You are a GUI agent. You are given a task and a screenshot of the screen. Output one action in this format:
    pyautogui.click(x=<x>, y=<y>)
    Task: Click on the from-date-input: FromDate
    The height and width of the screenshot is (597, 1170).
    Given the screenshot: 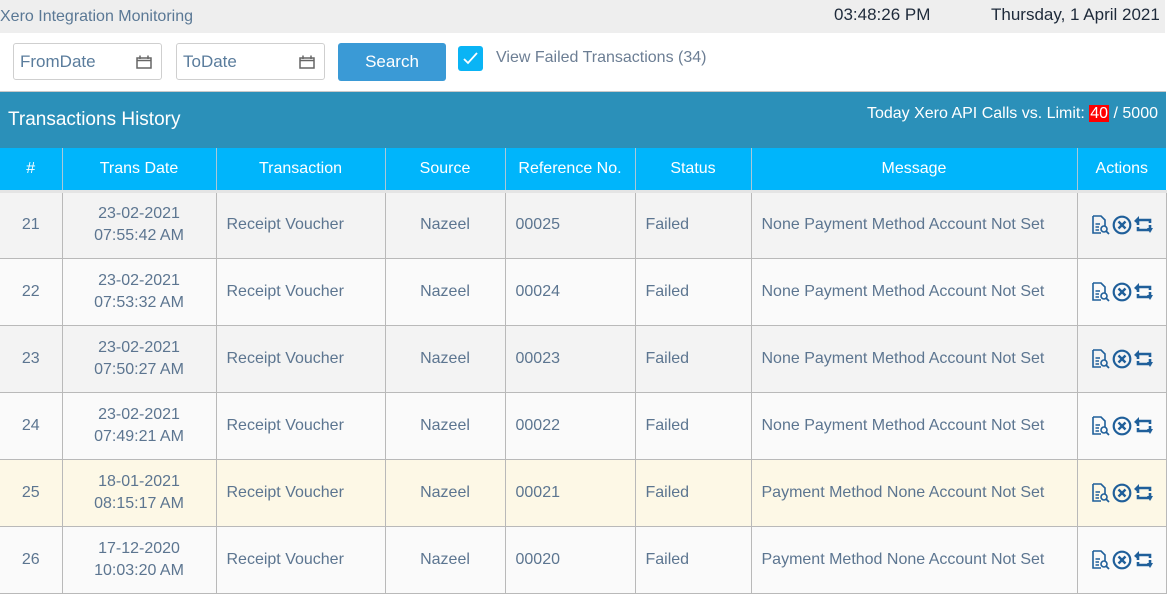 What is the action you would take?
    pyautogui.click(x=87, y=61)
    